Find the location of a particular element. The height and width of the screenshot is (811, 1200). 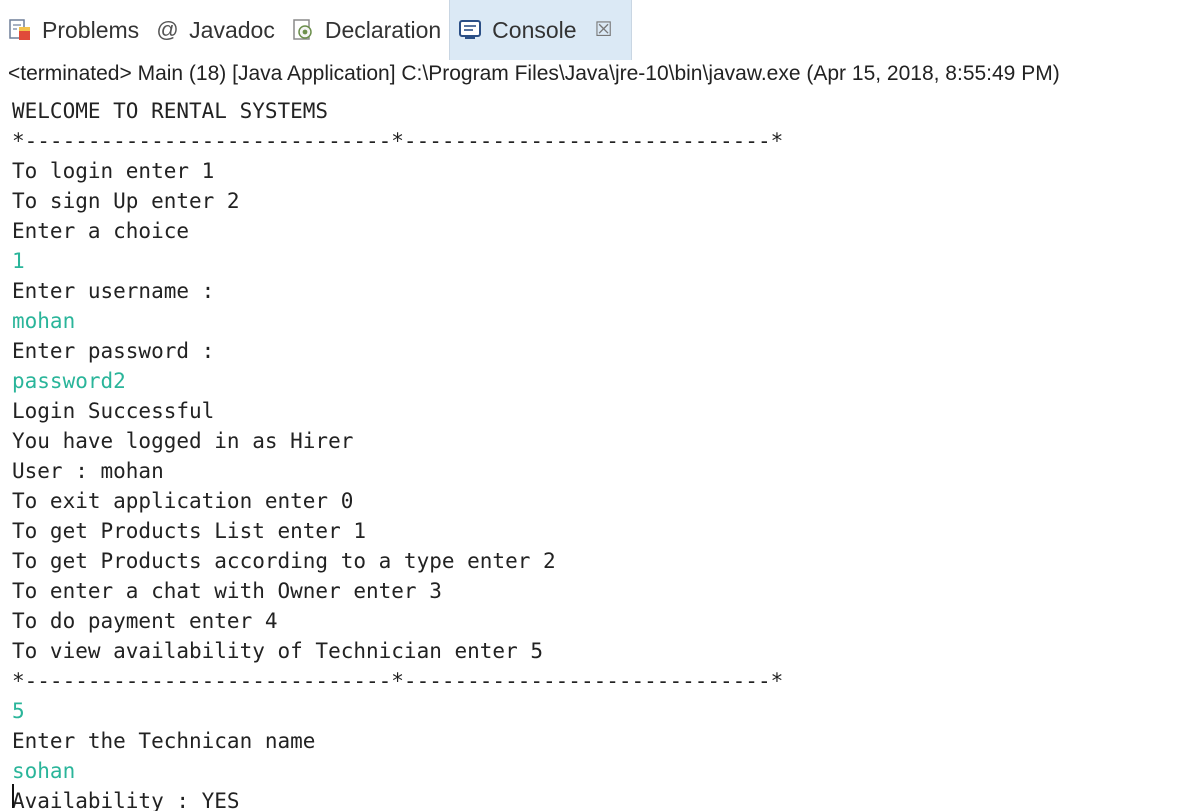

tab-problems-label: Problems is located at coordinates (91, 29).